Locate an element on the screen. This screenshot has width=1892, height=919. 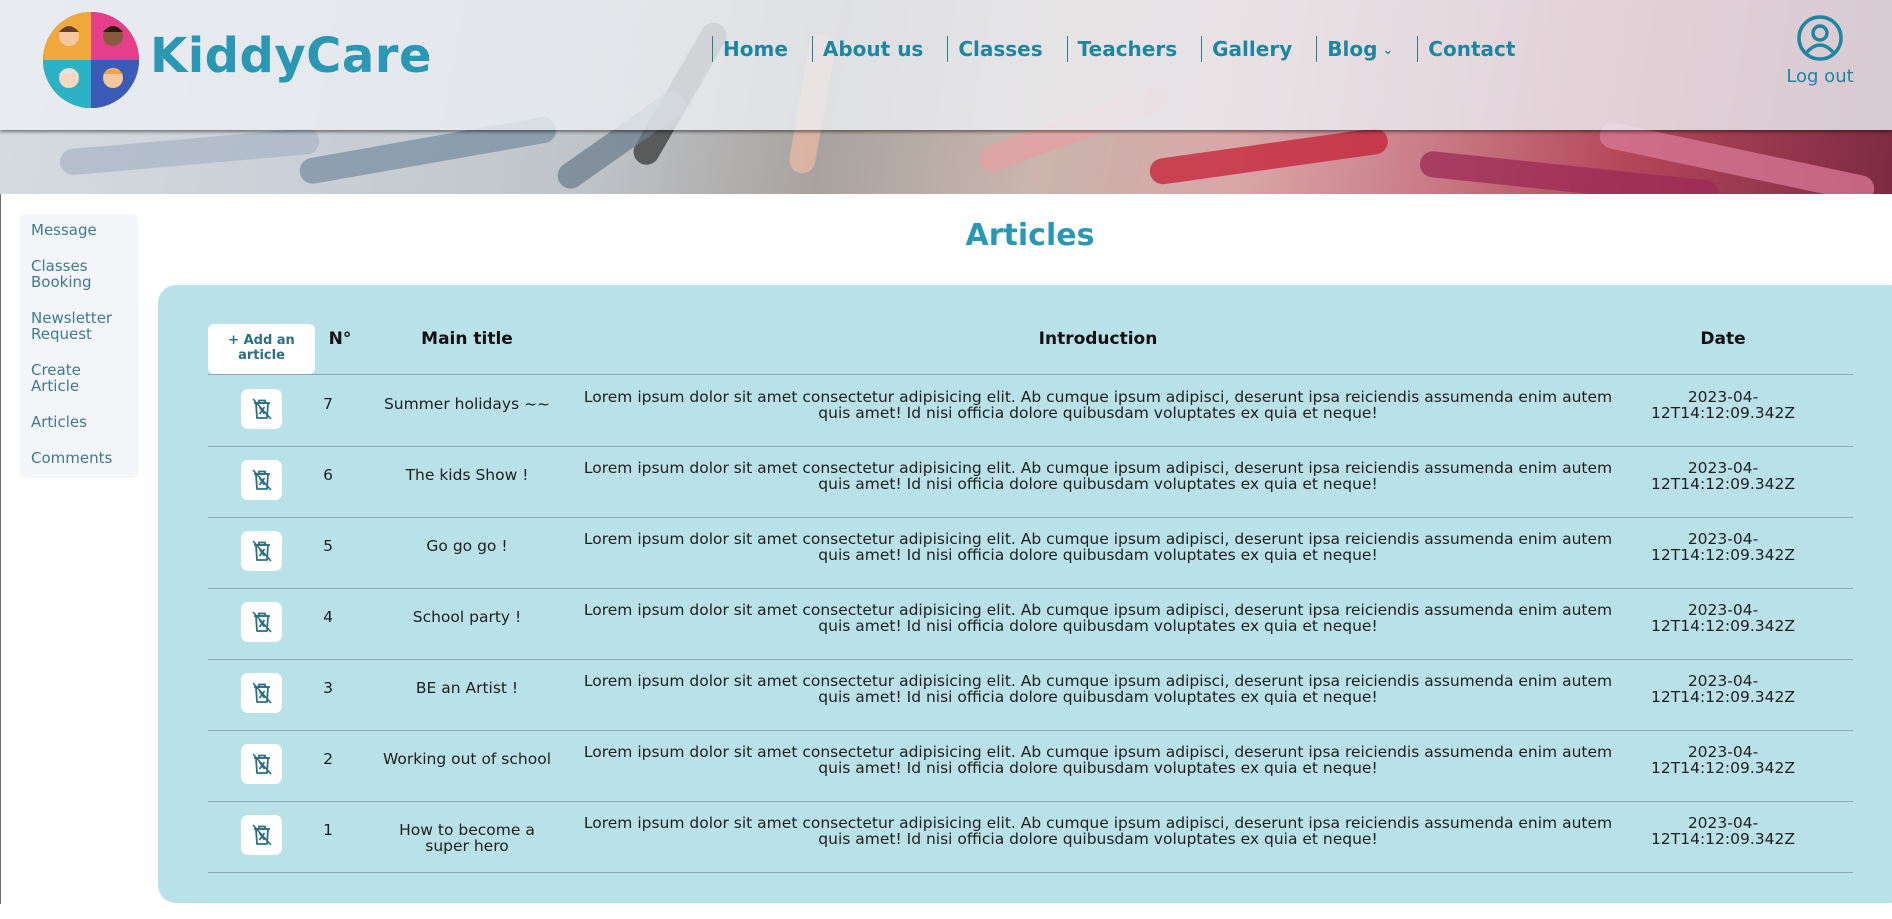
nav-label: Teachers is located at coordinates (1127, 49).